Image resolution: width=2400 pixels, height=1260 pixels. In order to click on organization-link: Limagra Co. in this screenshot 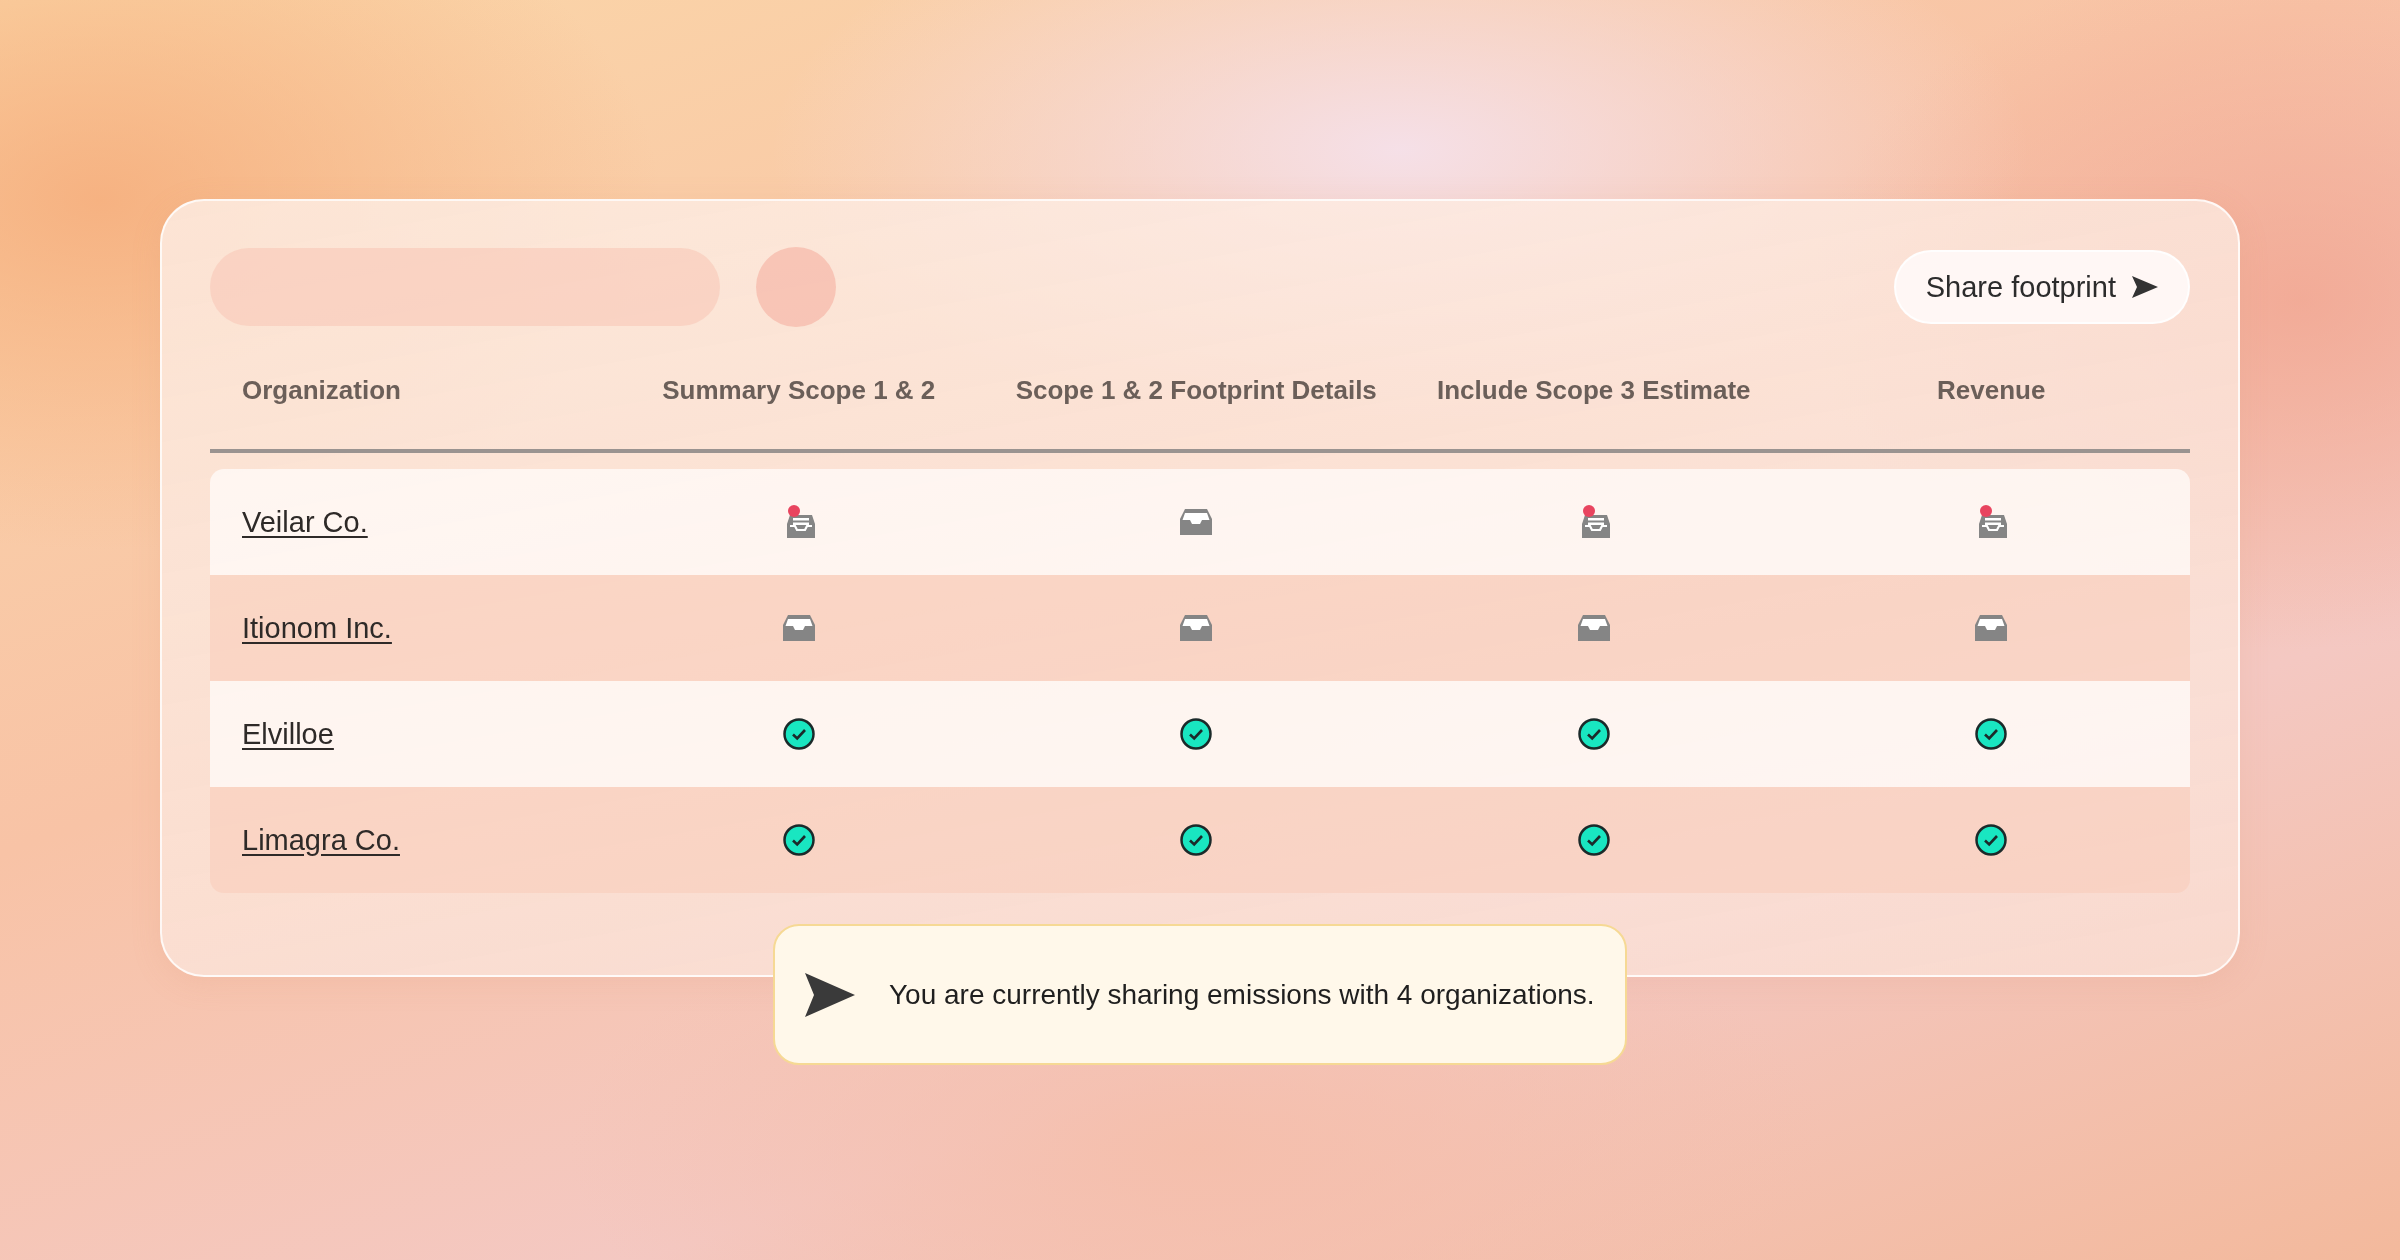, I will do `click(321, 839)`.